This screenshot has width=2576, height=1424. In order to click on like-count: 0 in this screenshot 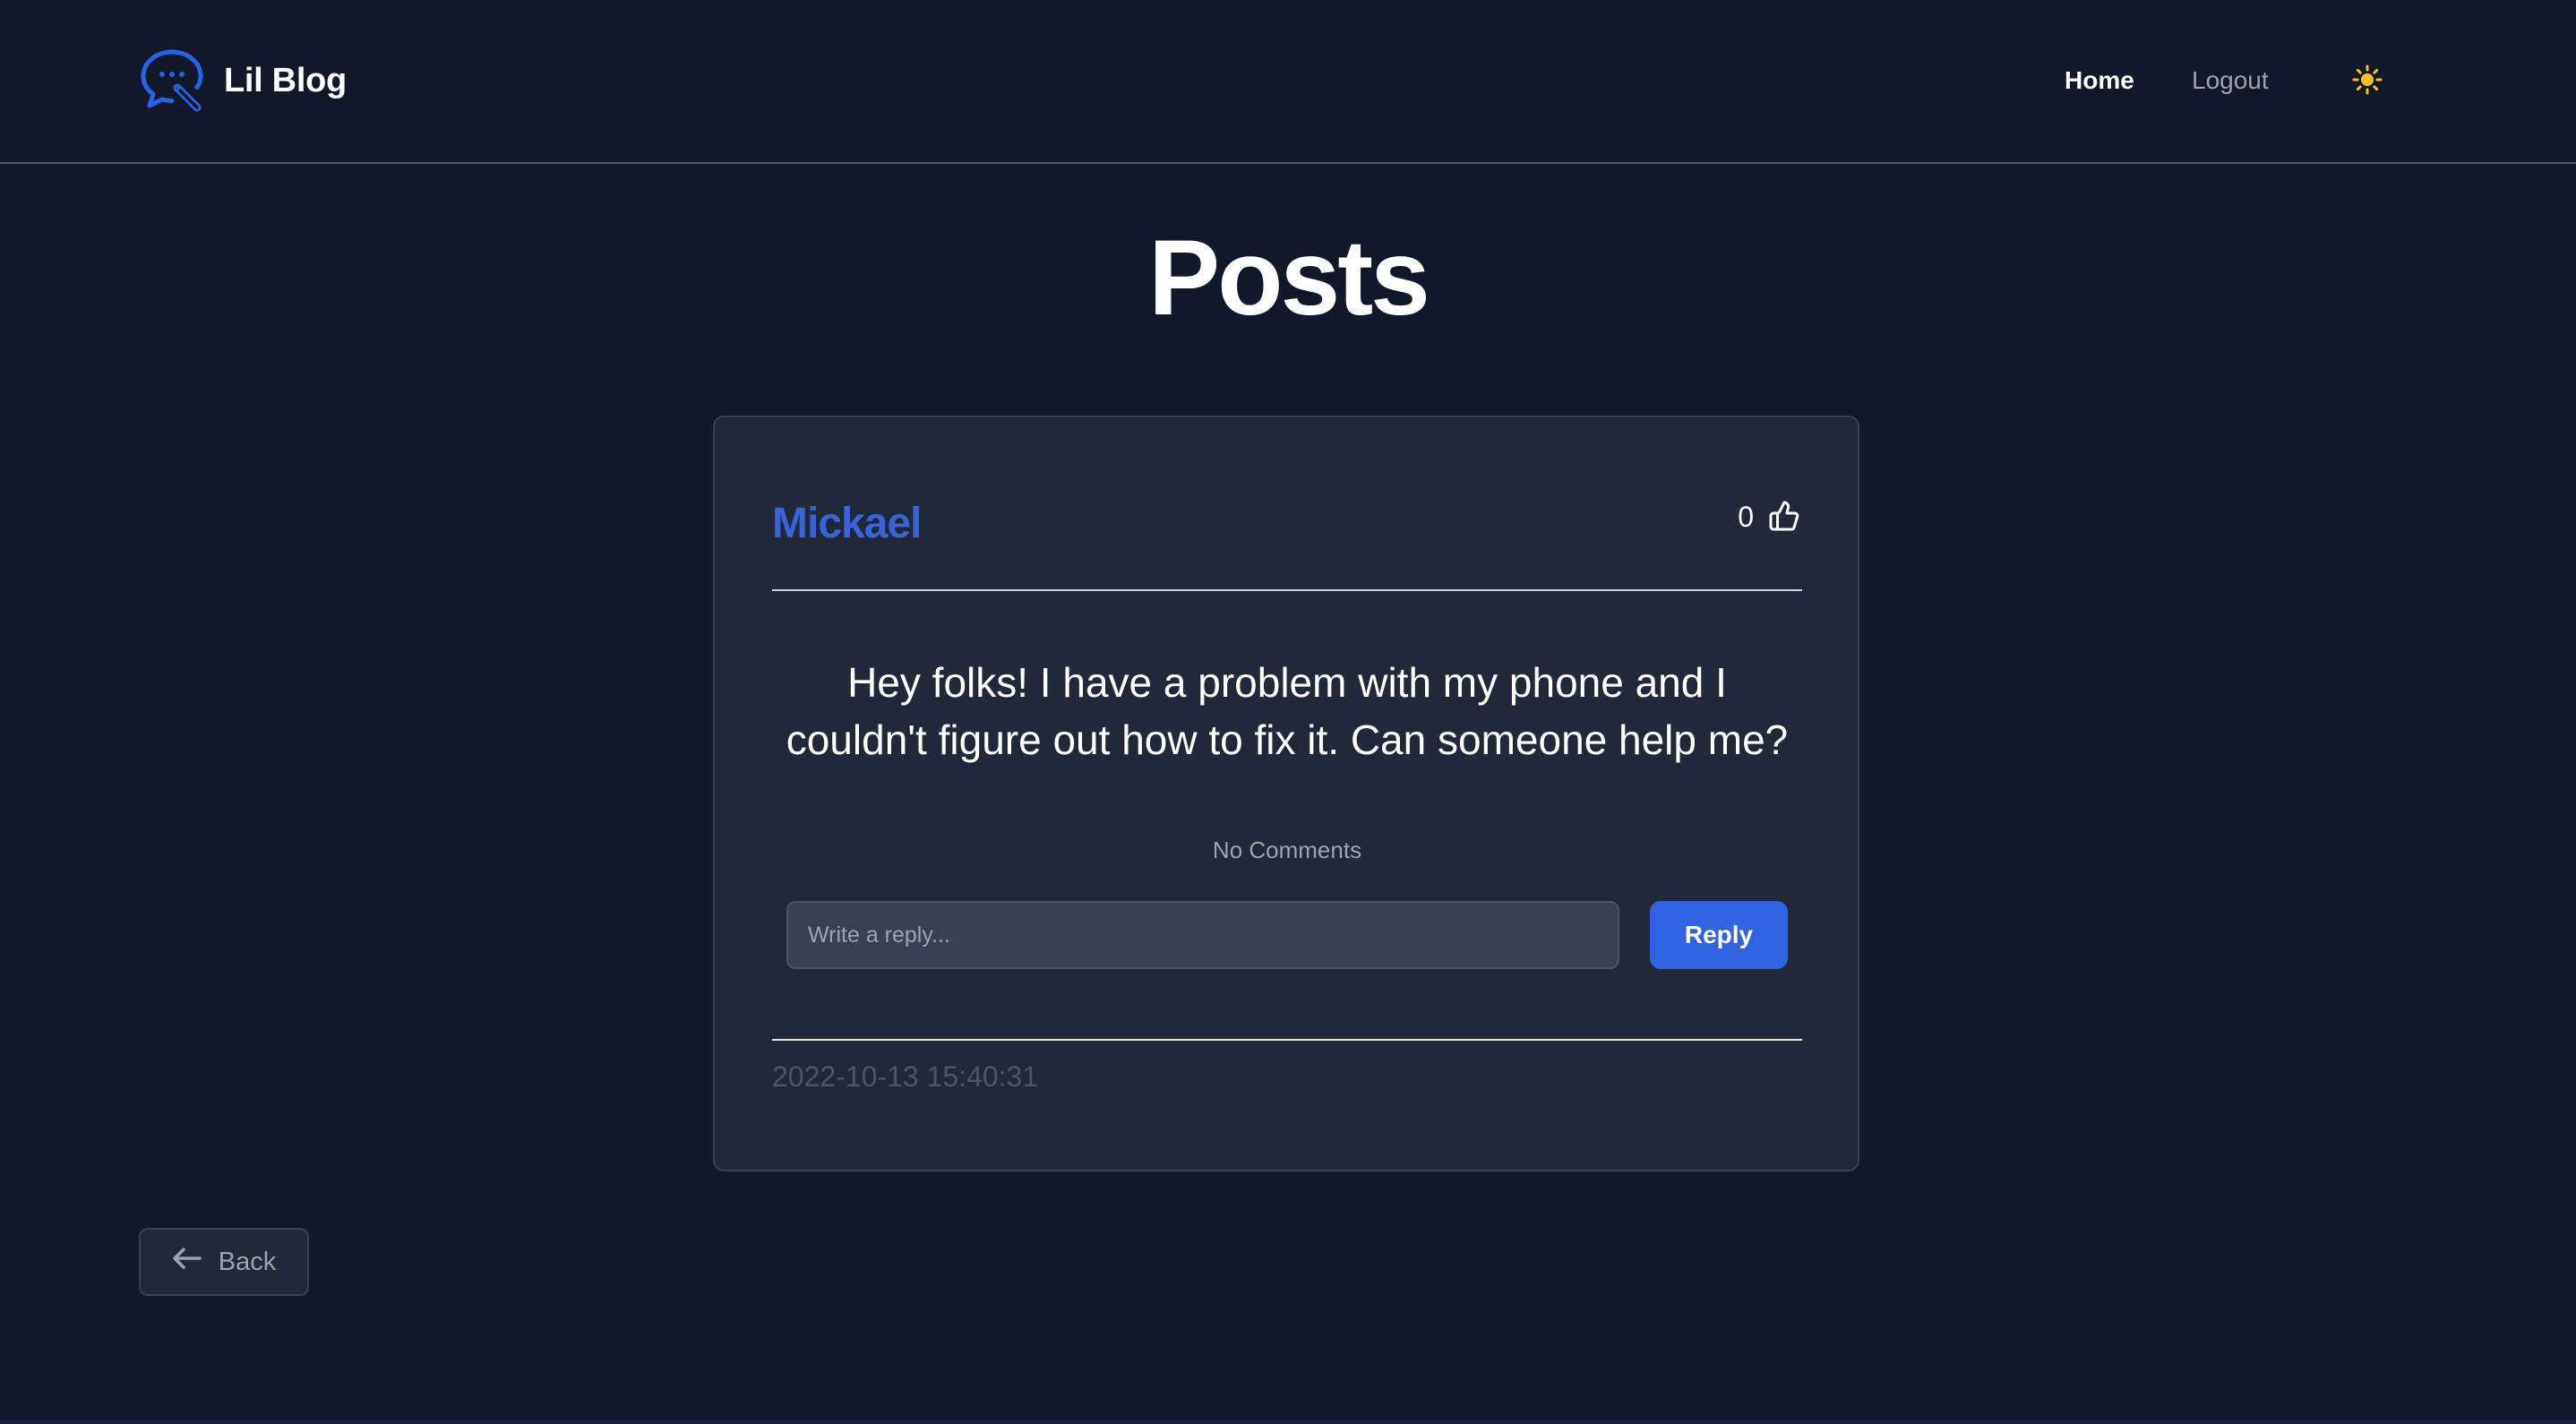, I will do `click(1746, 516)`.